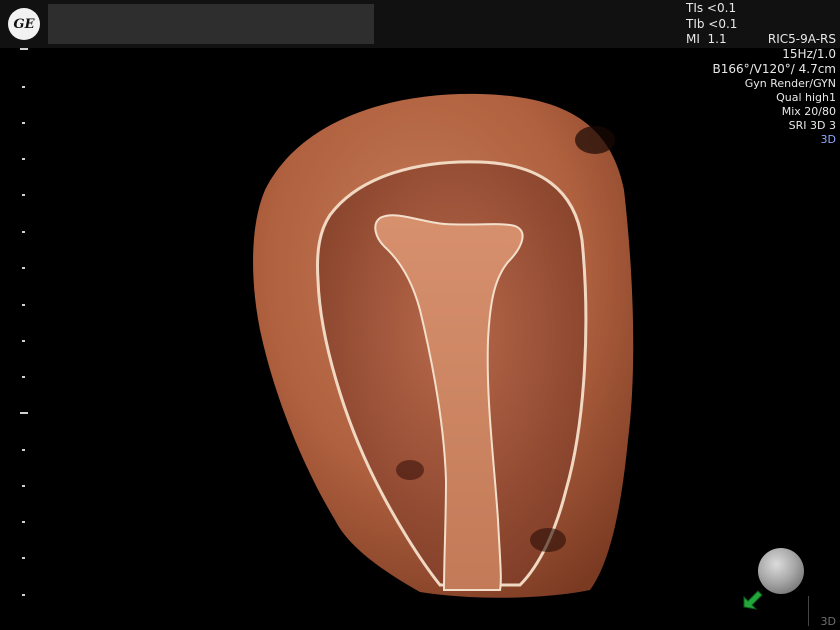  I want to click on corner-mode-label: 3D, so click(828, 621).